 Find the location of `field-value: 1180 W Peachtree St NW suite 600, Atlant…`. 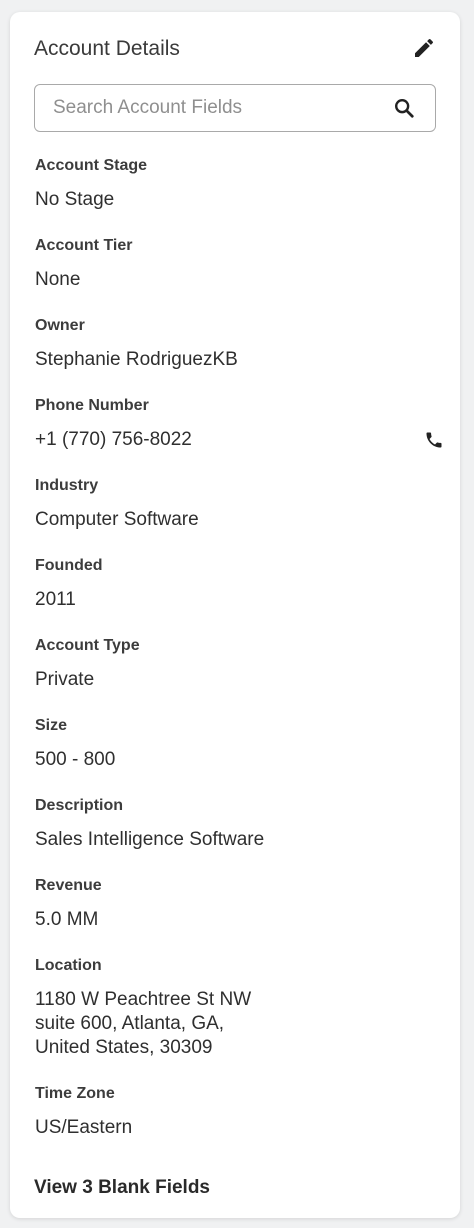

field-value: 1180 W Peachtree St NW suite 600, Atlant… is located at coordinates (143, 1023).